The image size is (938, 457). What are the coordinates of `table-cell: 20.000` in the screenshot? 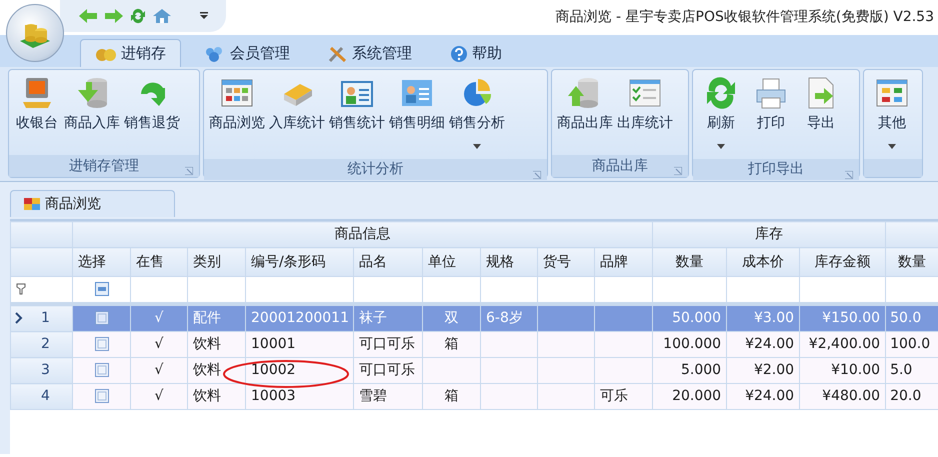 It's located at (697, 396).